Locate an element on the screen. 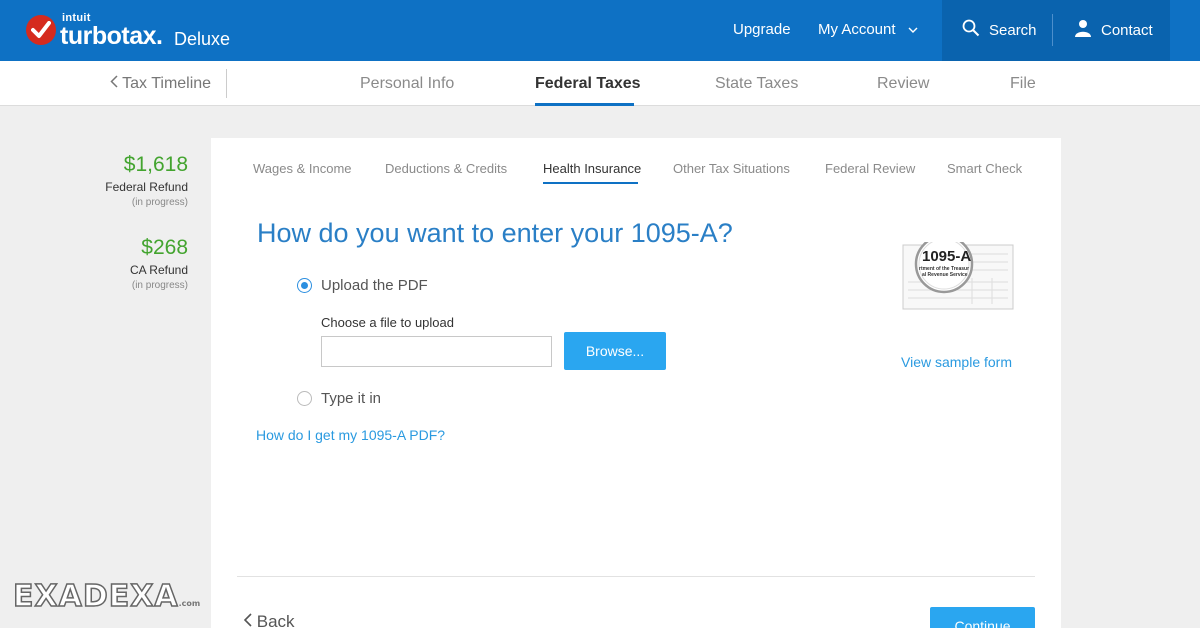 The height and width of the screenshot is (628, 1200). continue-button: Continue is located at coordinates (982, 617).